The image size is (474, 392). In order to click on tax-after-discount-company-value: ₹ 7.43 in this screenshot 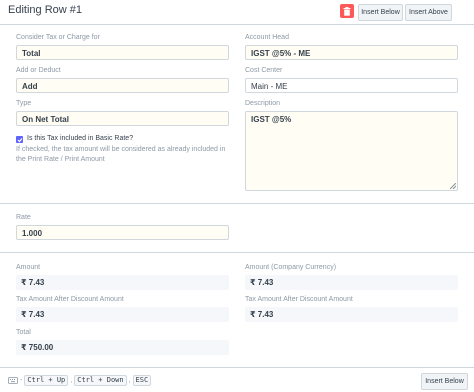, I will do `click(351, 314)`.